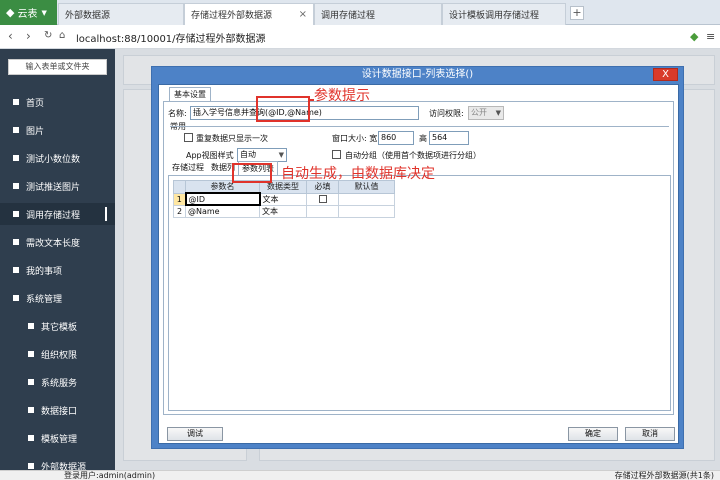  Describe the element at coordinates (222, 199) in the screenshot. I see `param-name-cell: @ID` at that location.